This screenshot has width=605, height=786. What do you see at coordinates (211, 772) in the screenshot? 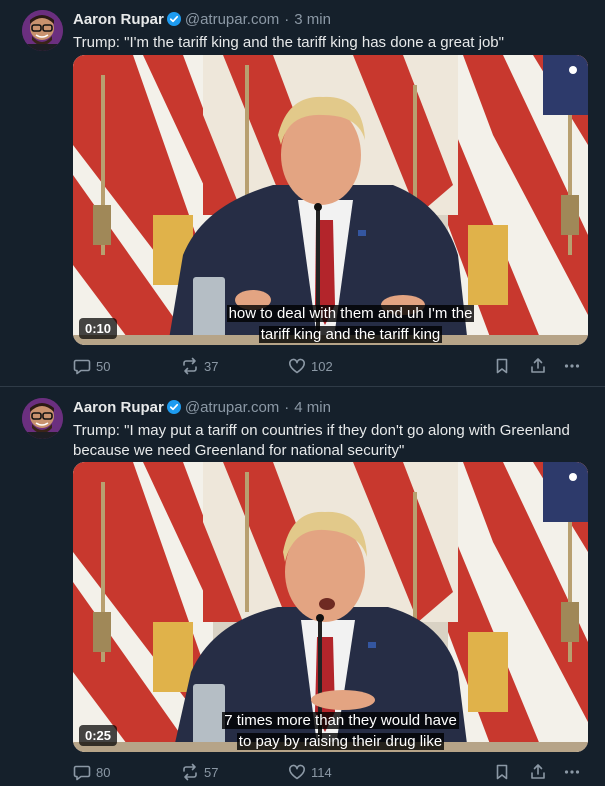
I see `repost-count: 57` at bounding box center [211, 772].